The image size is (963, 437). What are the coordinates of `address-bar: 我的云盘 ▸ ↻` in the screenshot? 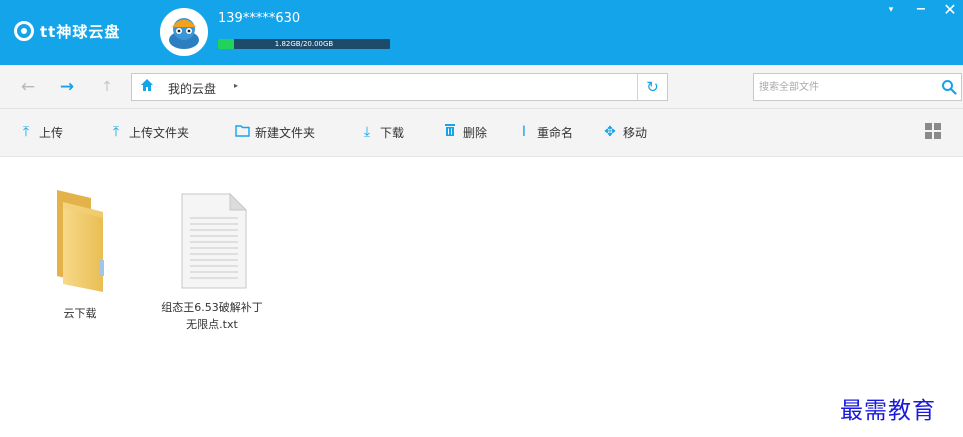 It's located at (399, 87).